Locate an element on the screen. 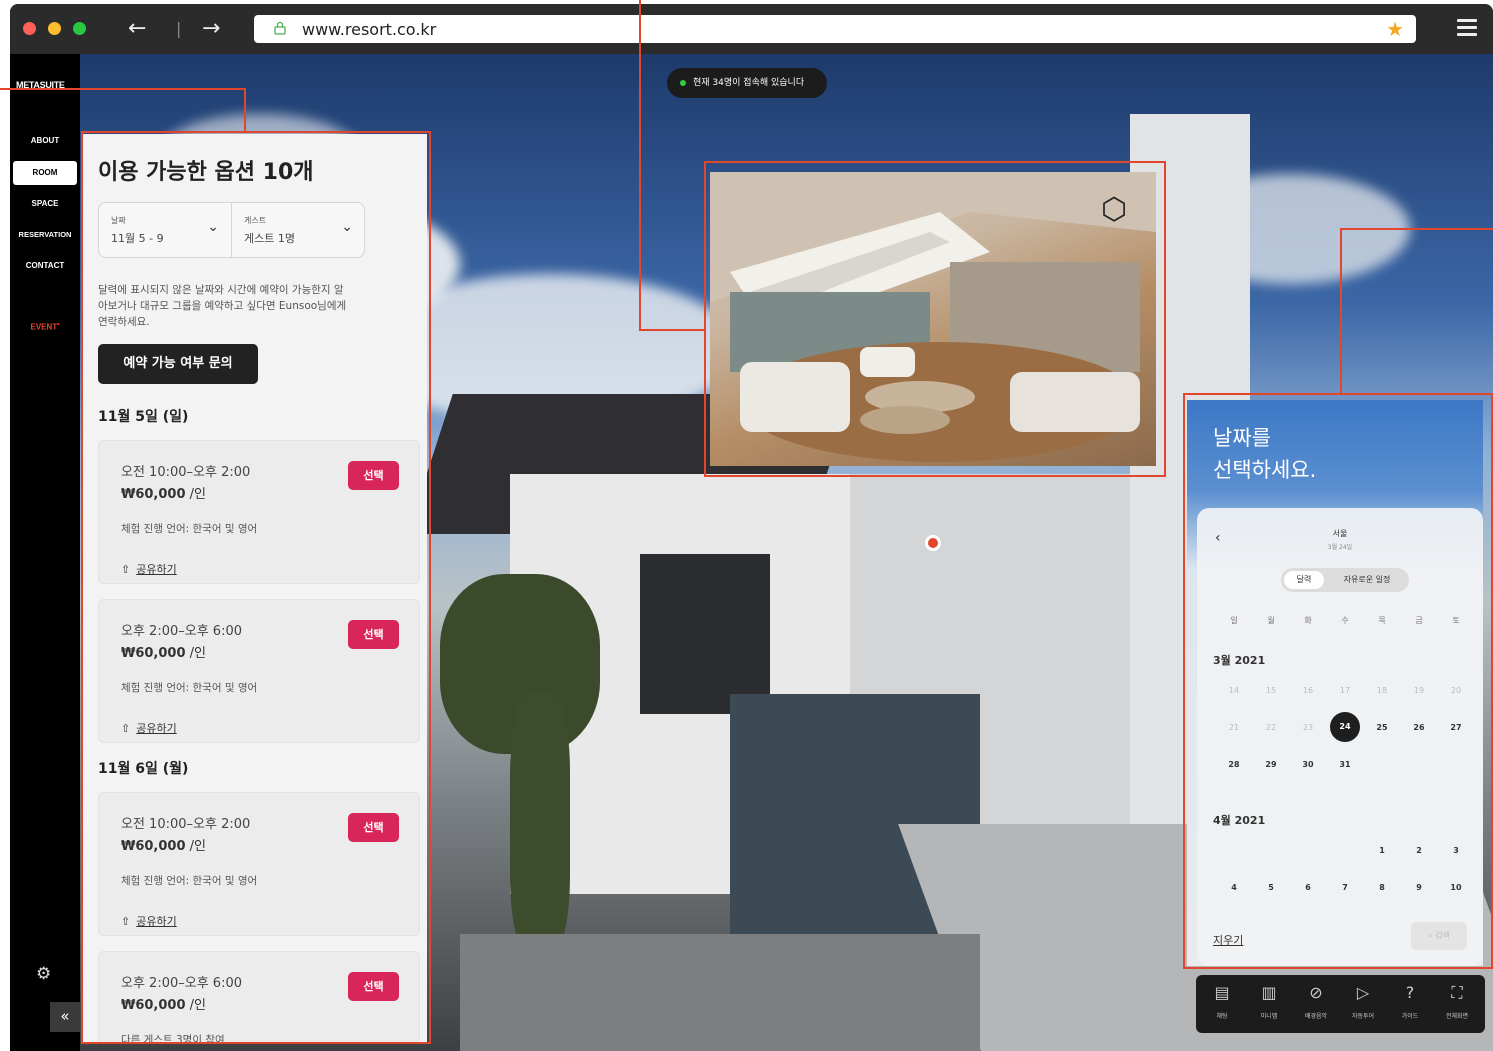  weekday-label: 목 is located at coordinates (1382, 620).